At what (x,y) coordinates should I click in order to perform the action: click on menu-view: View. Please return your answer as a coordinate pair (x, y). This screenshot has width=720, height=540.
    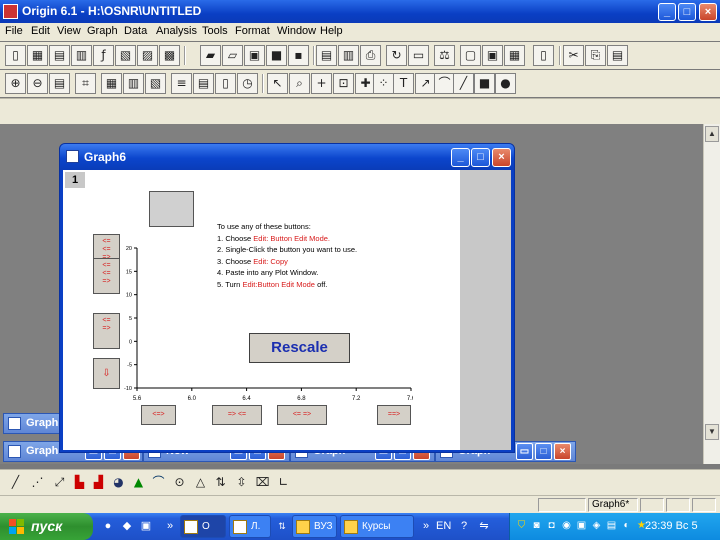
    Looking at the image, I should click on (69, 31).